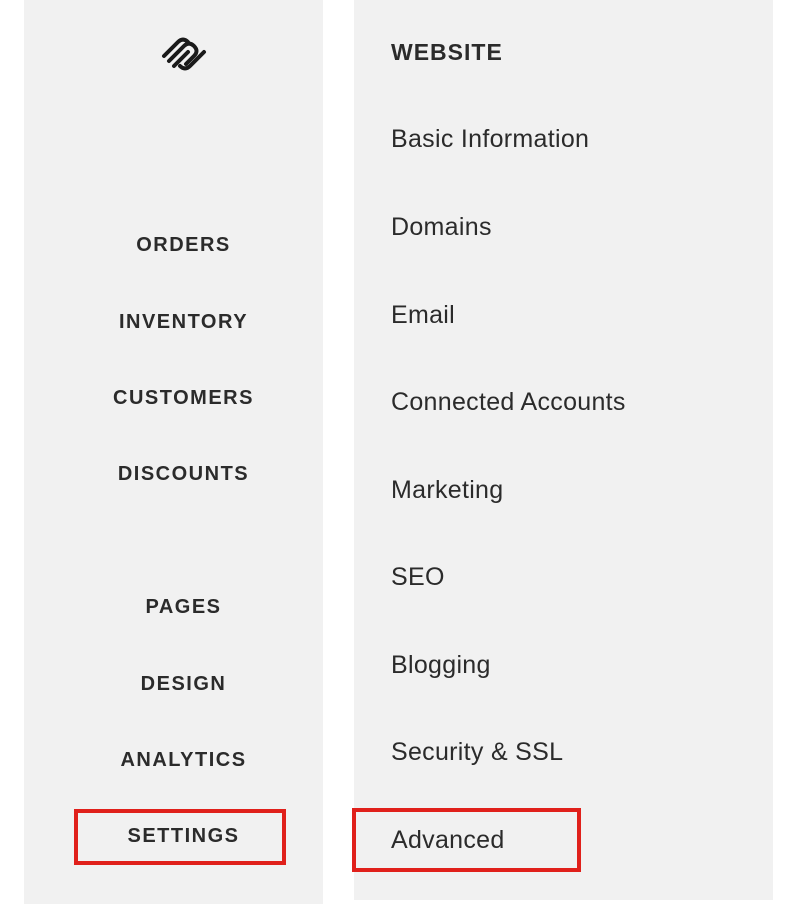 The width and height of the screenshot is (798, 904). I want to click on menu-link-basic-information: Basic Information, so click(490, 139).